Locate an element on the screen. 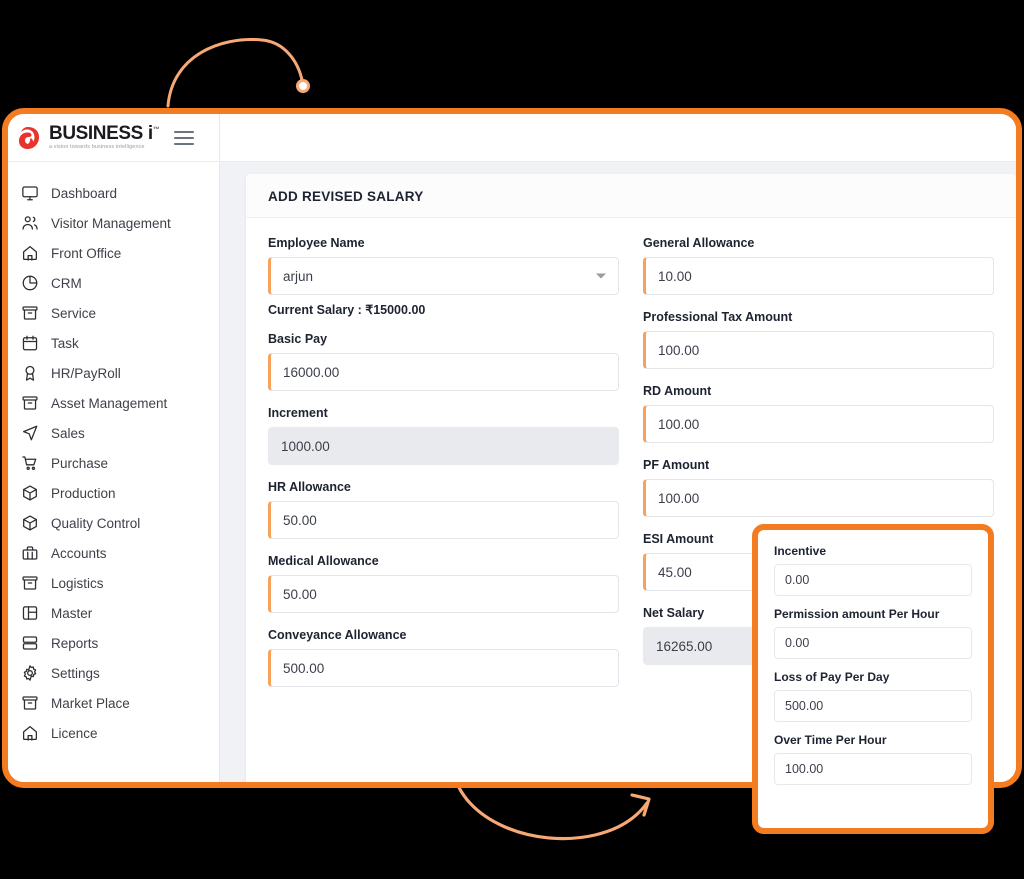  field-loss-of-pay-per-day: Loss of Pay Per Day 500.00 is located at coordinates (873, 696).